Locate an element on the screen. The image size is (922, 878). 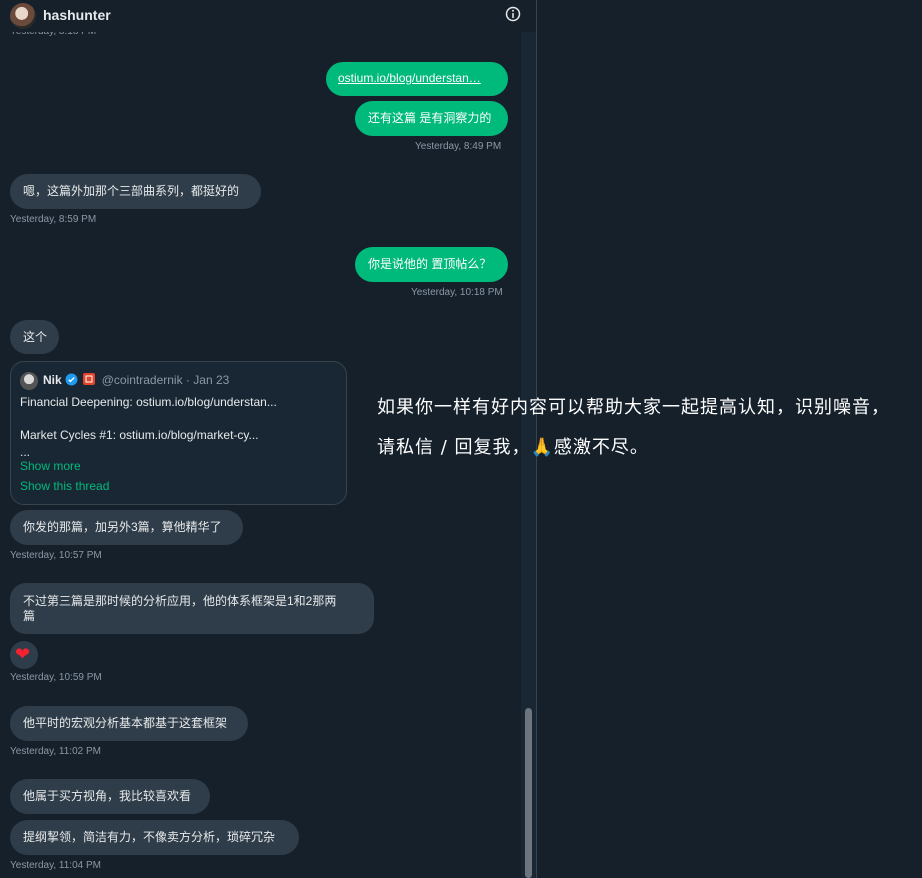
show-more-link: Show more is located at coordinates (50, 466).